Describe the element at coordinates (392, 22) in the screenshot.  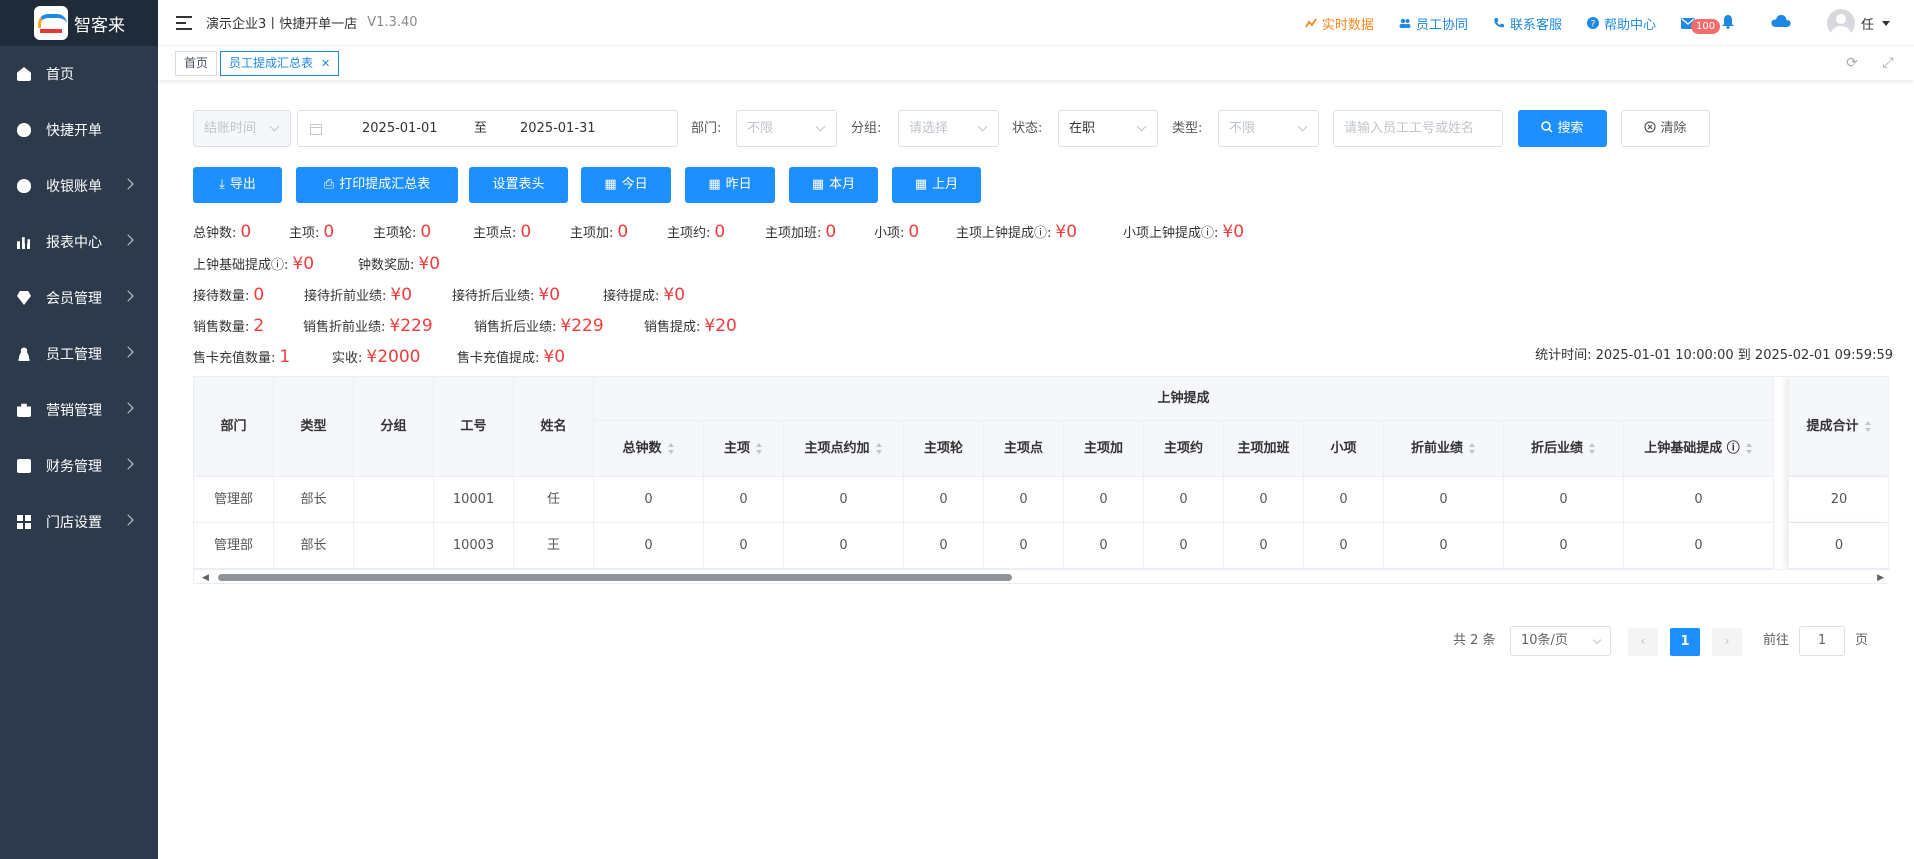
I see `app-version: V1.3.40` at that location.